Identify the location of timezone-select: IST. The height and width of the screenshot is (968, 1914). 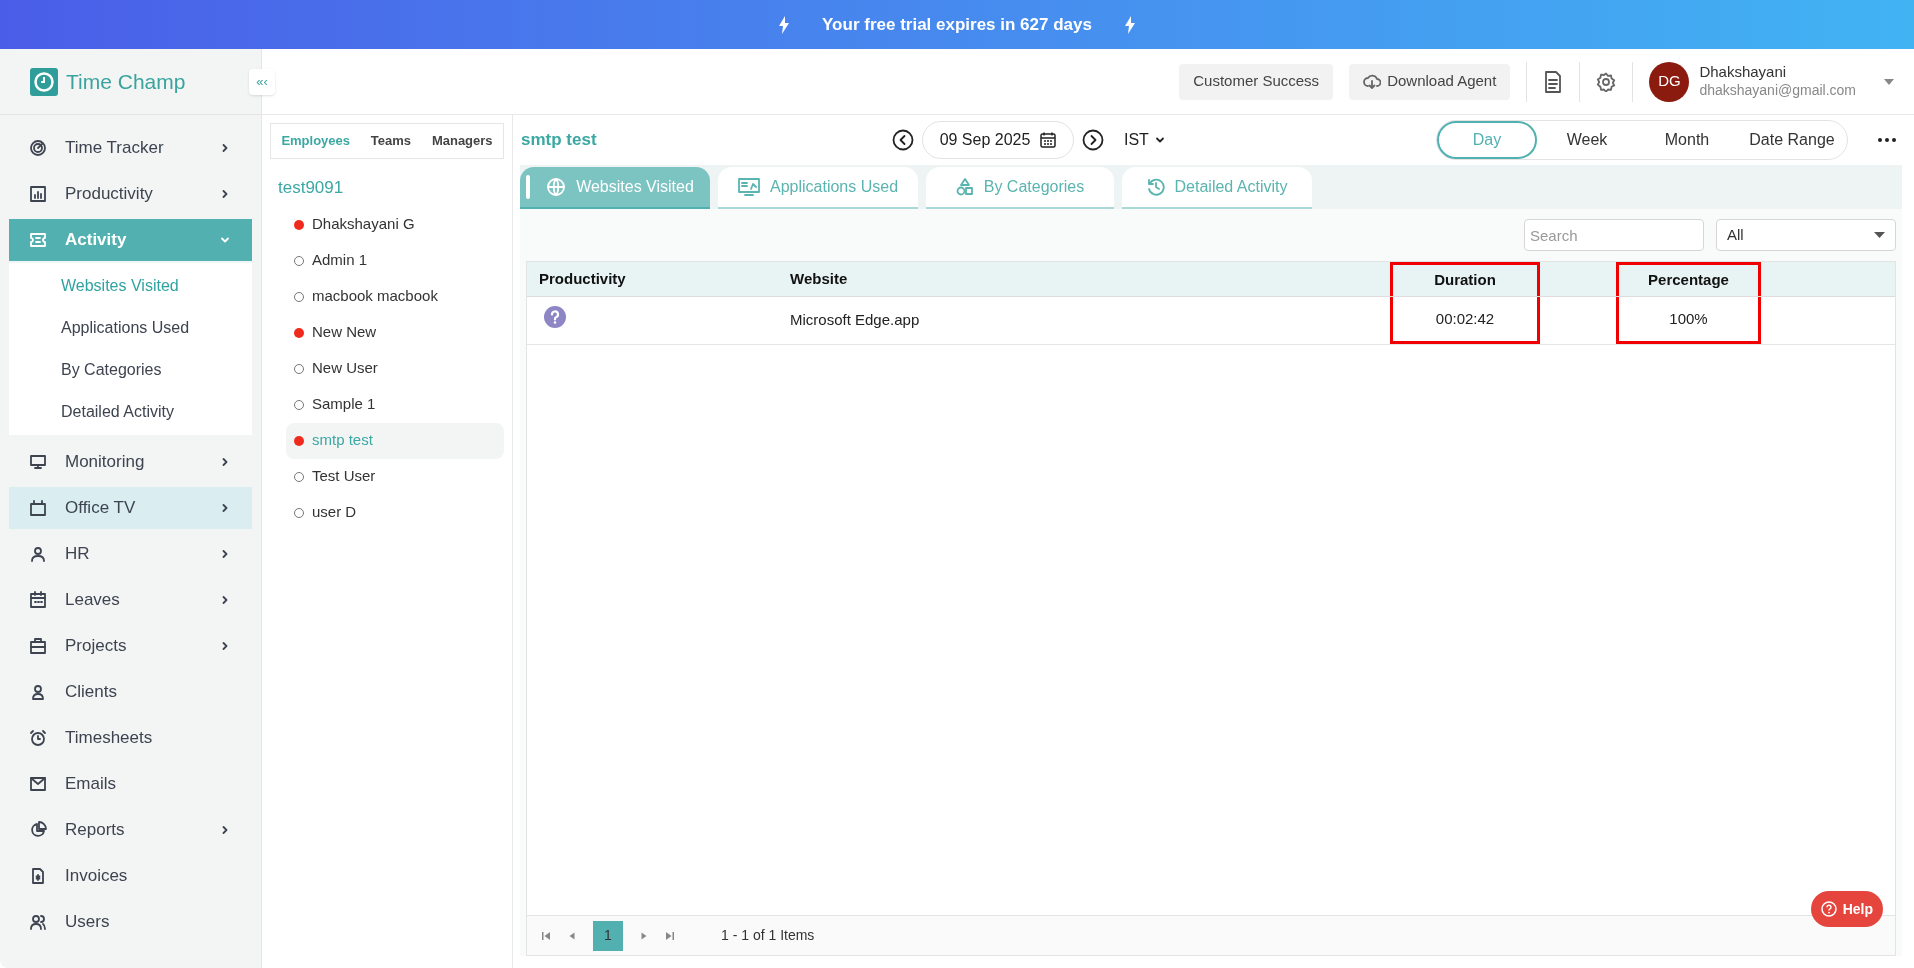
(1144, 140).